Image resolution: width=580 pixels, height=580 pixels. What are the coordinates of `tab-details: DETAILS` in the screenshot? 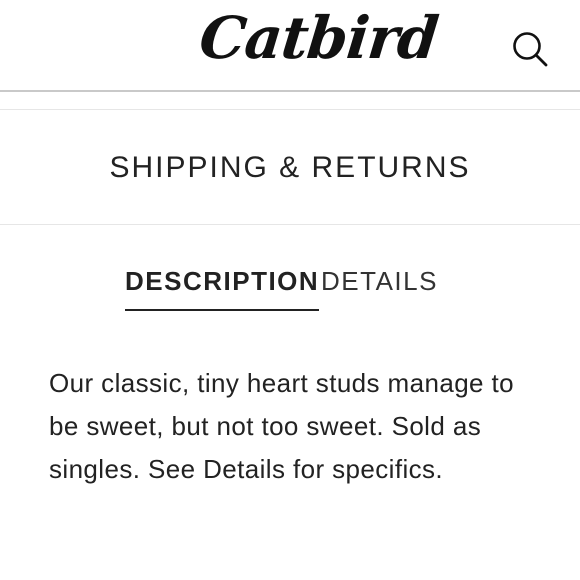 It's located at (379, 287).